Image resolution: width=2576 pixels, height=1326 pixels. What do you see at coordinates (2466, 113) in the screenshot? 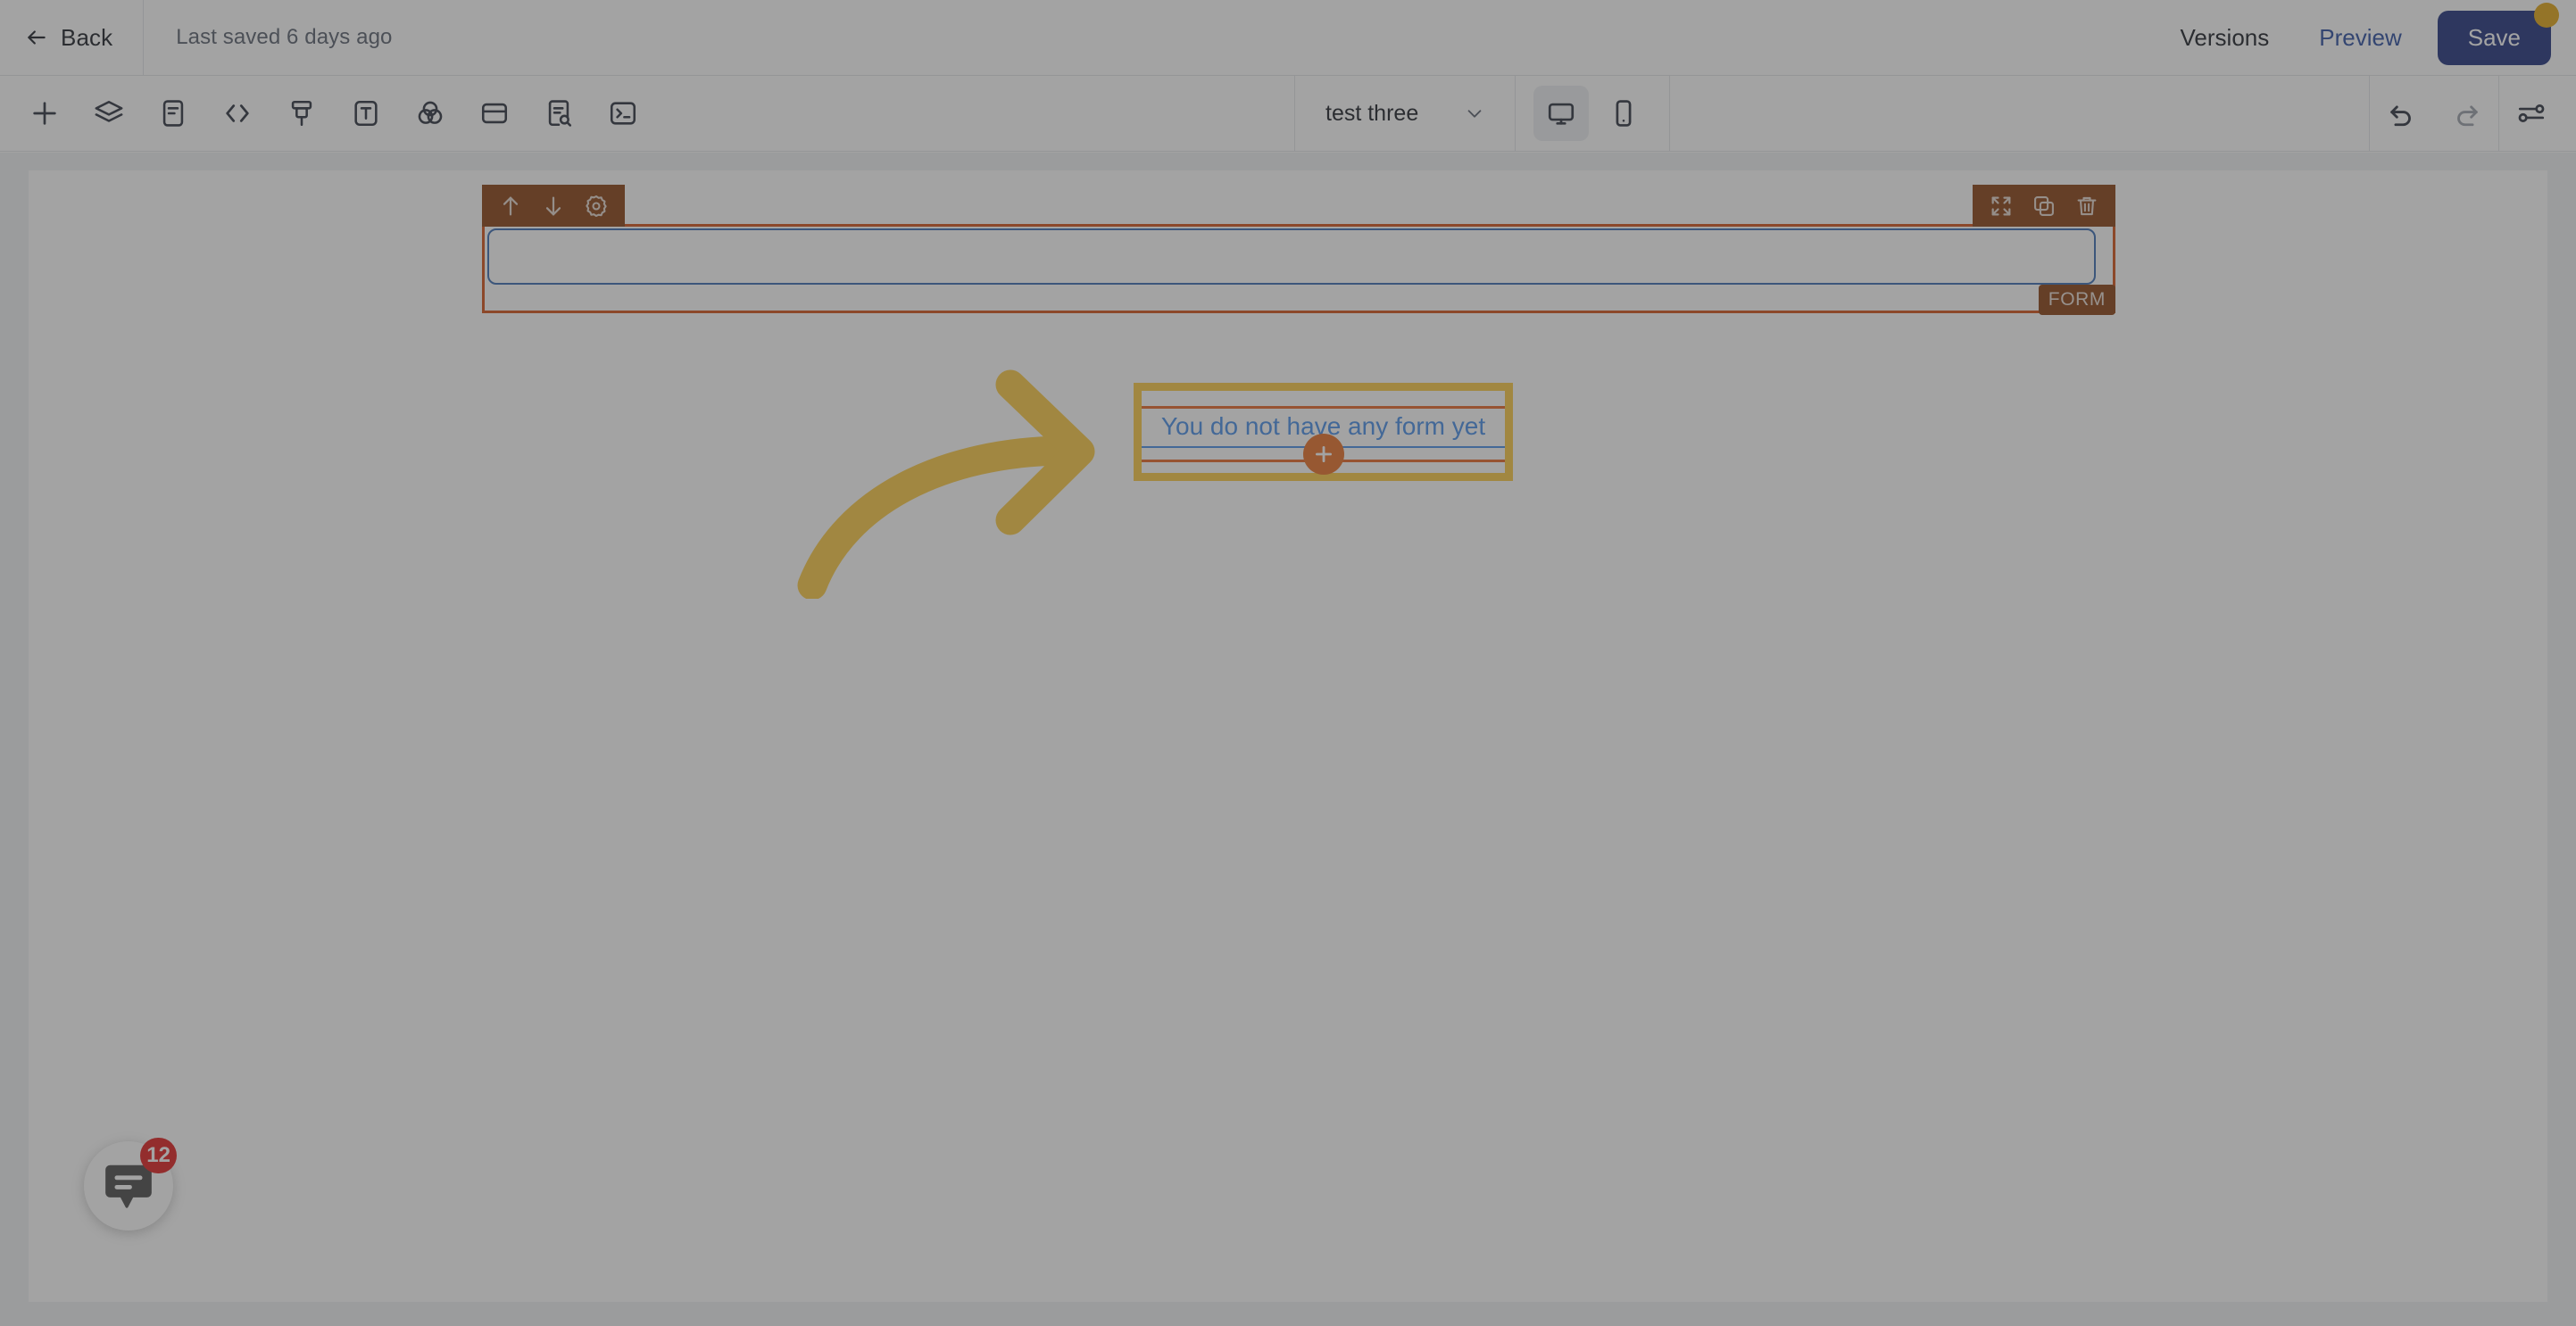
I see `redo-icon` at bounding box center [2466, 113].